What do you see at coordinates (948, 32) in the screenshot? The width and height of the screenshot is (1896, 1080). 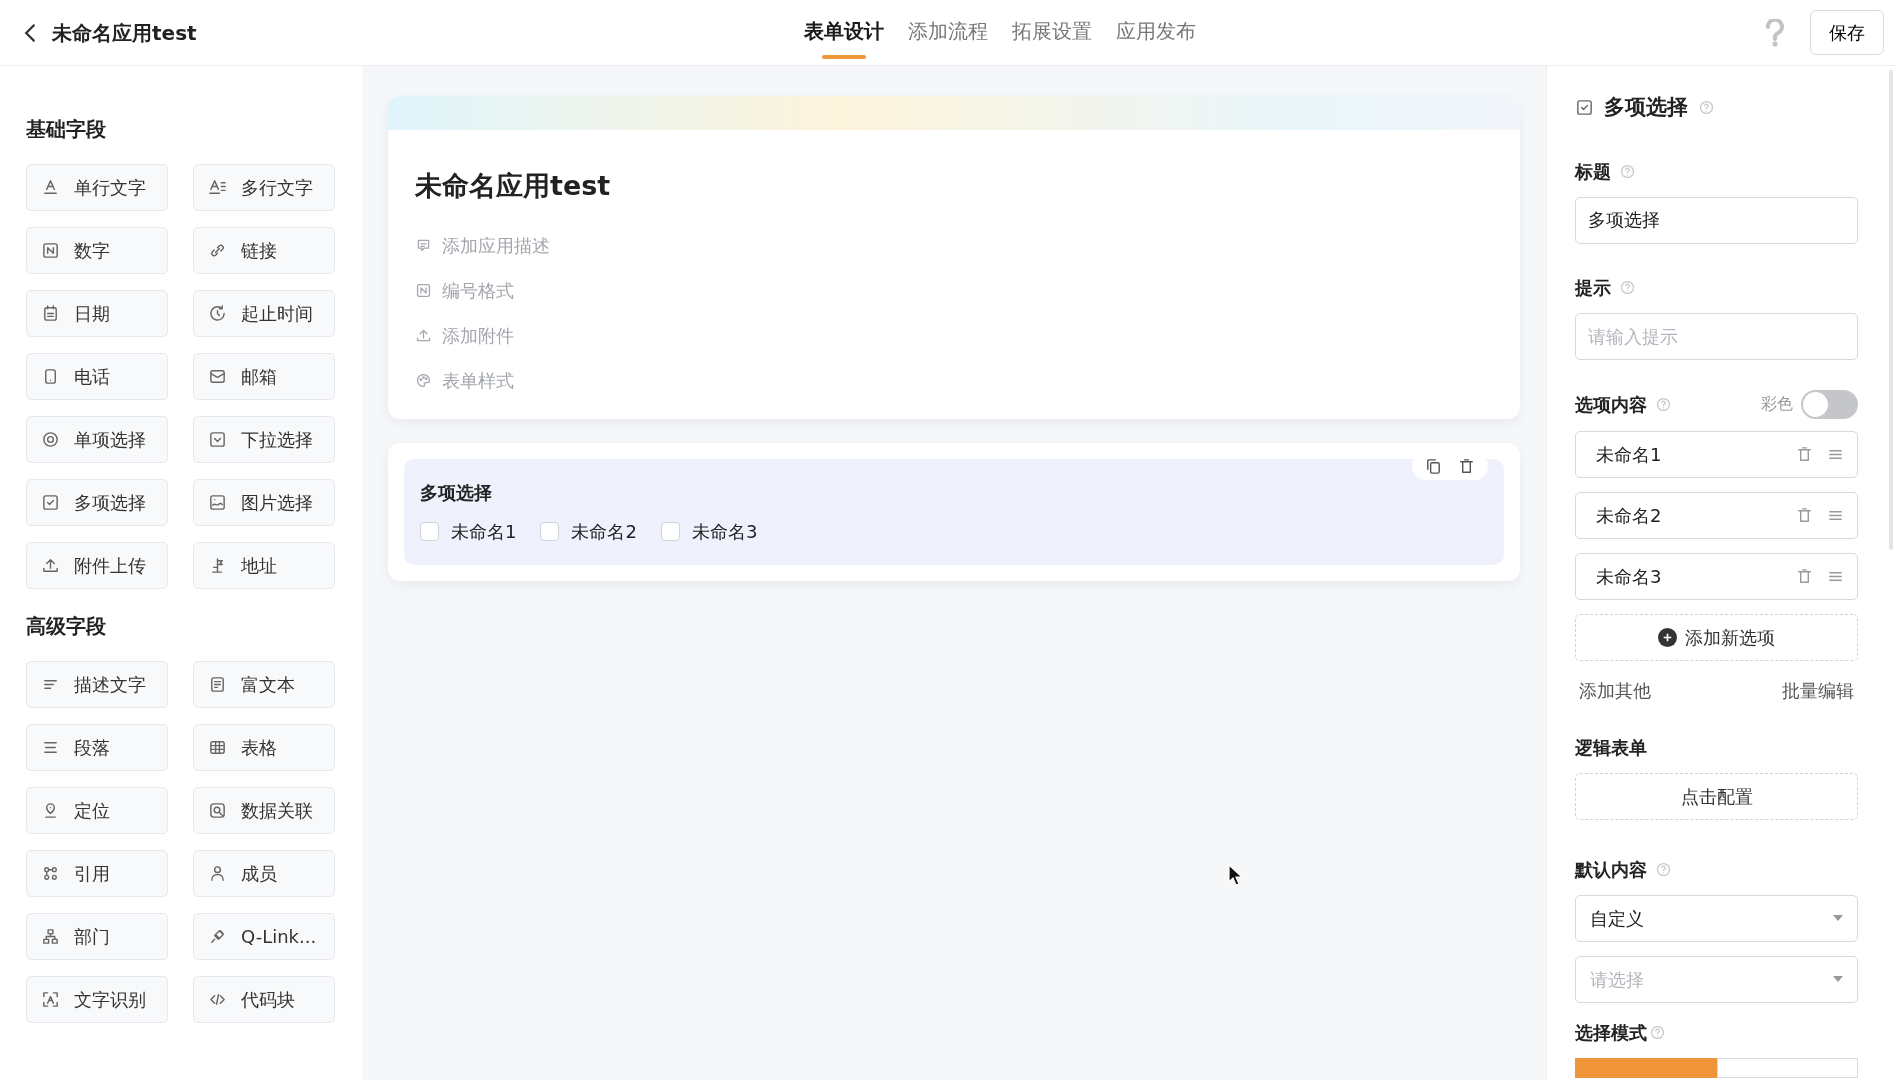 I see `nav-tab: 添加流程` at bounding box center [948, 32].